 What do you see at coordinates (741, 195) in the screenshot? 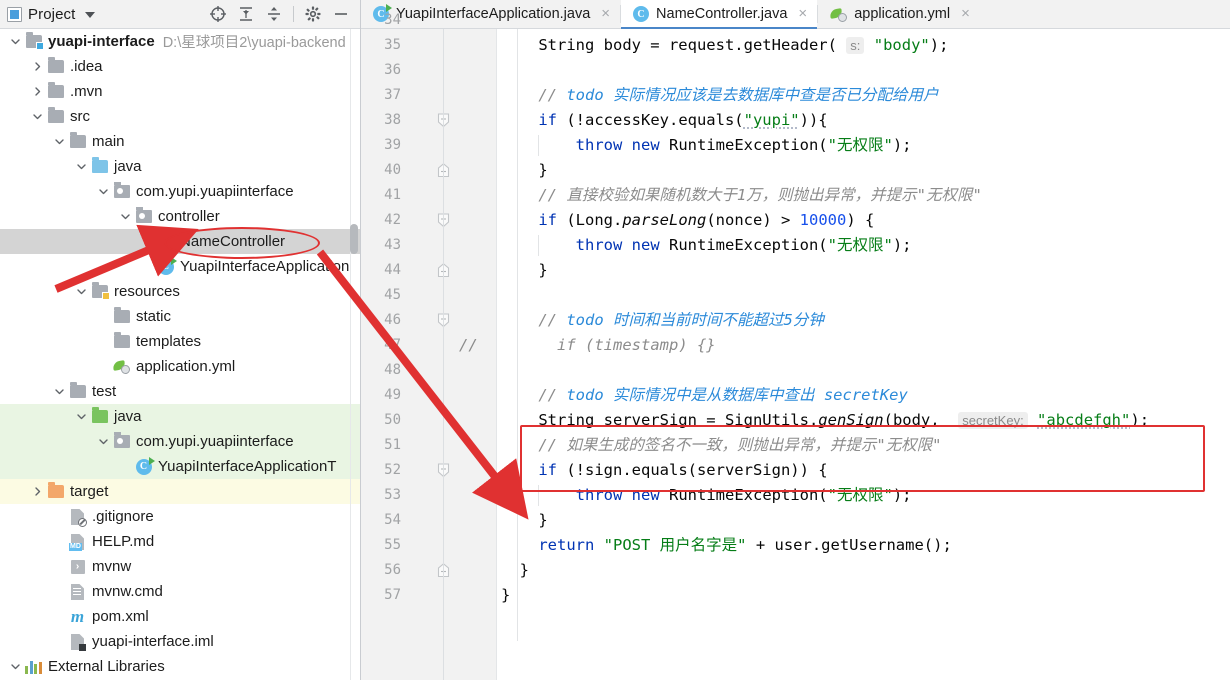
I see `code-line-41: // 直接校验如果随机数大于1万，则抛出异常，并提示"无权限"` at bounding box center [741, 195].